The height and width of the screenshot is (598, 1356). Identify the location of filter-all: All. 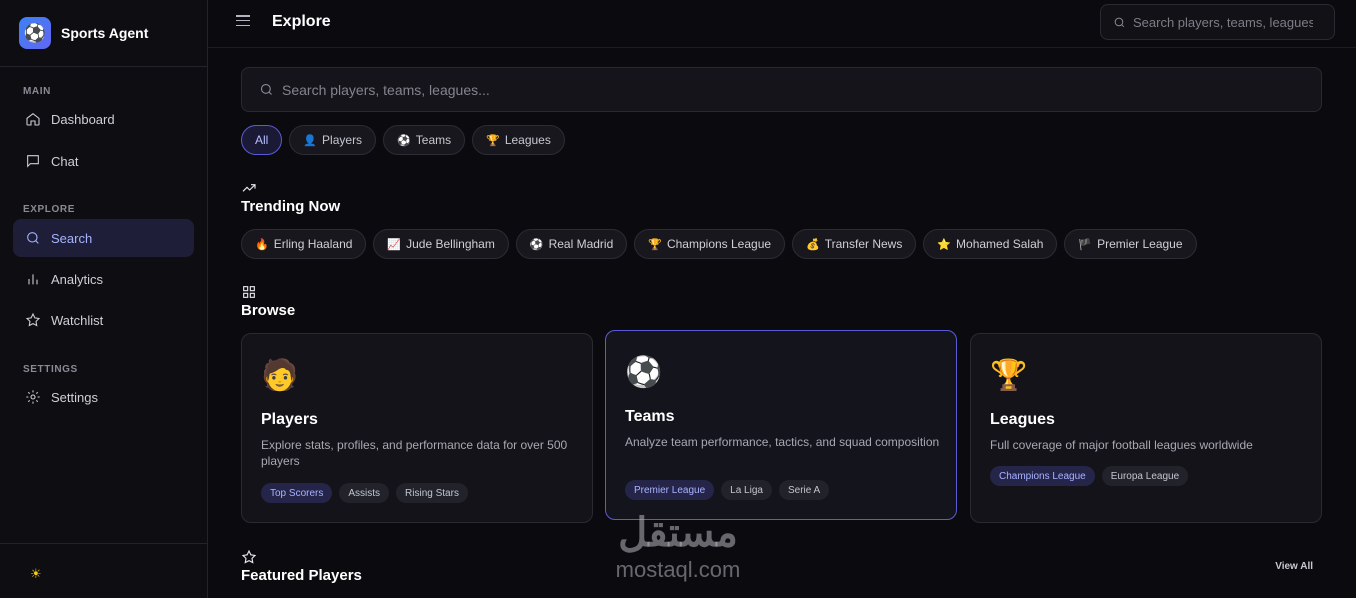
(262, 140).